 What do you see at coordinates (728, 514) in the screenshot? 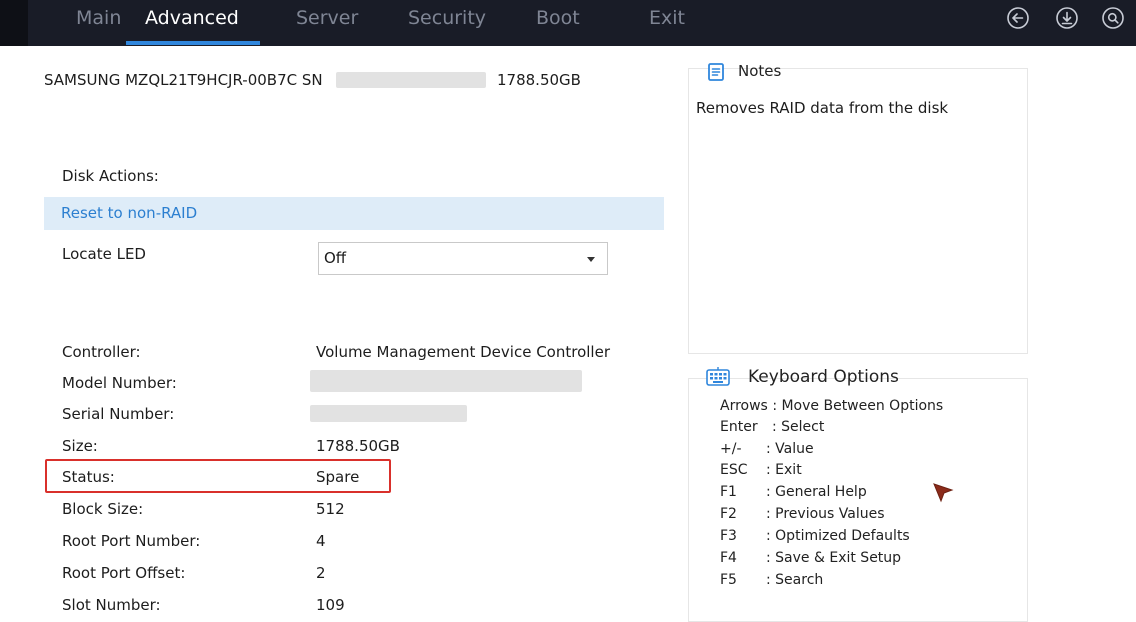
I see `key-f2: F2` at bounding box center [728, 514].